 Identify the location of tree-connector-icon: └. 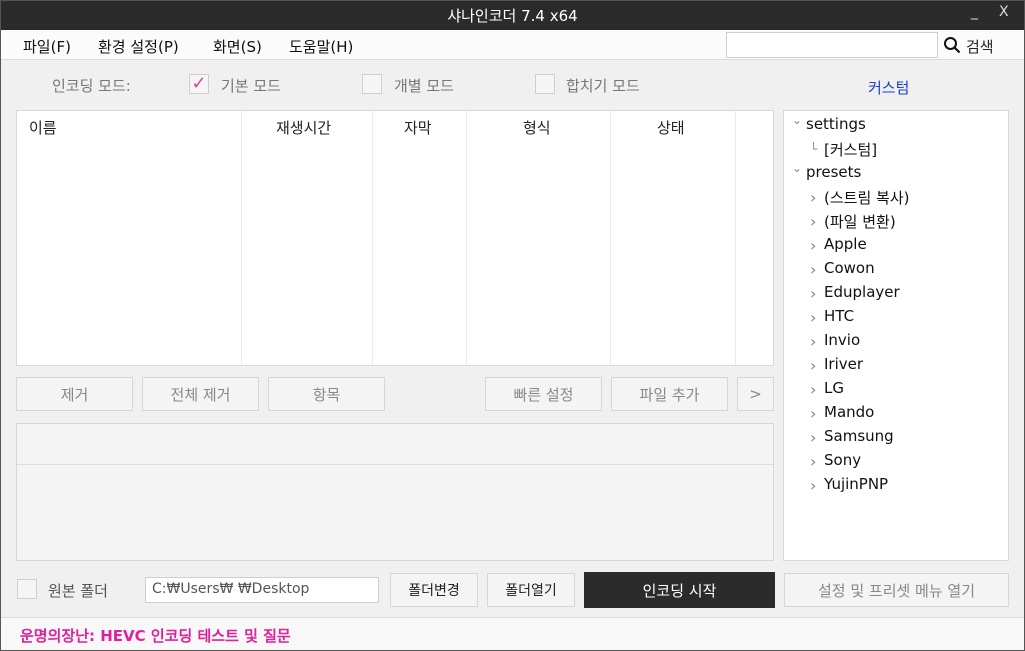
(814, 149).